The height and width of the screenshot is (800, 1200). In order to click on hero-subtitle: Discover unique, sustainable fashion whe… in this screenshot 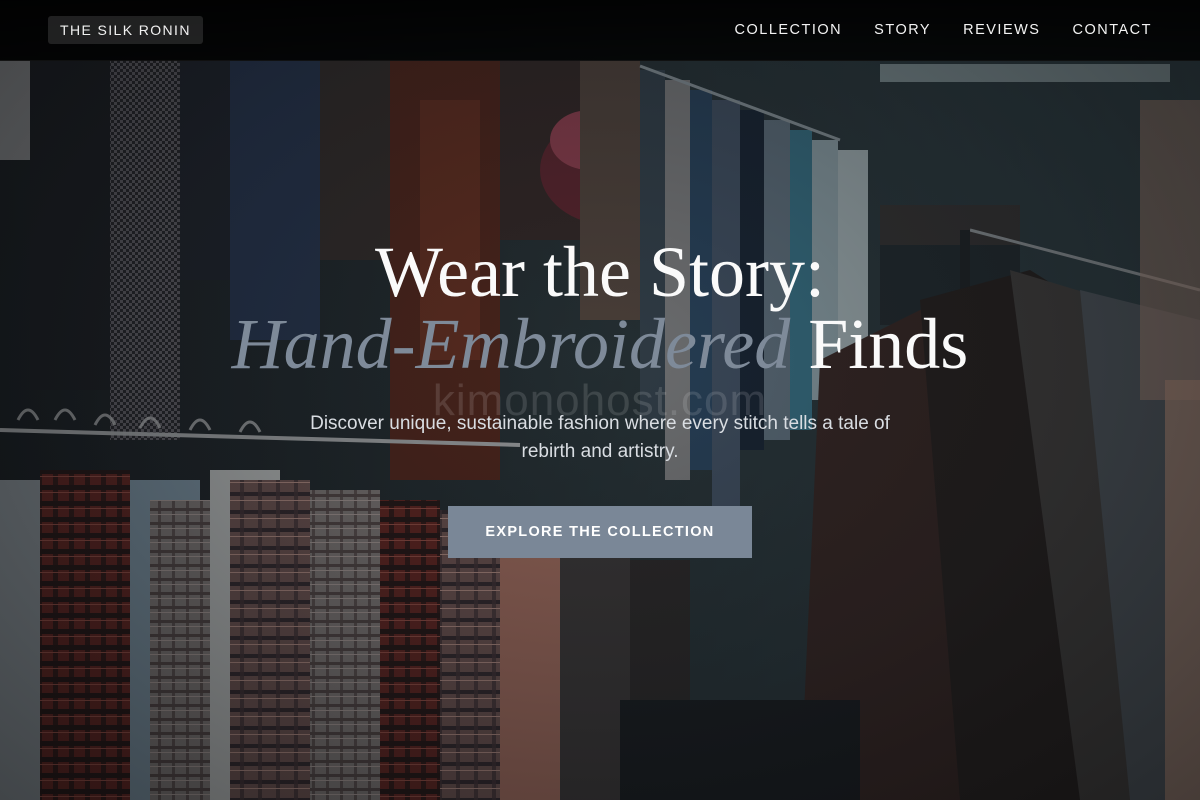, I will do `click(600, 437)`.